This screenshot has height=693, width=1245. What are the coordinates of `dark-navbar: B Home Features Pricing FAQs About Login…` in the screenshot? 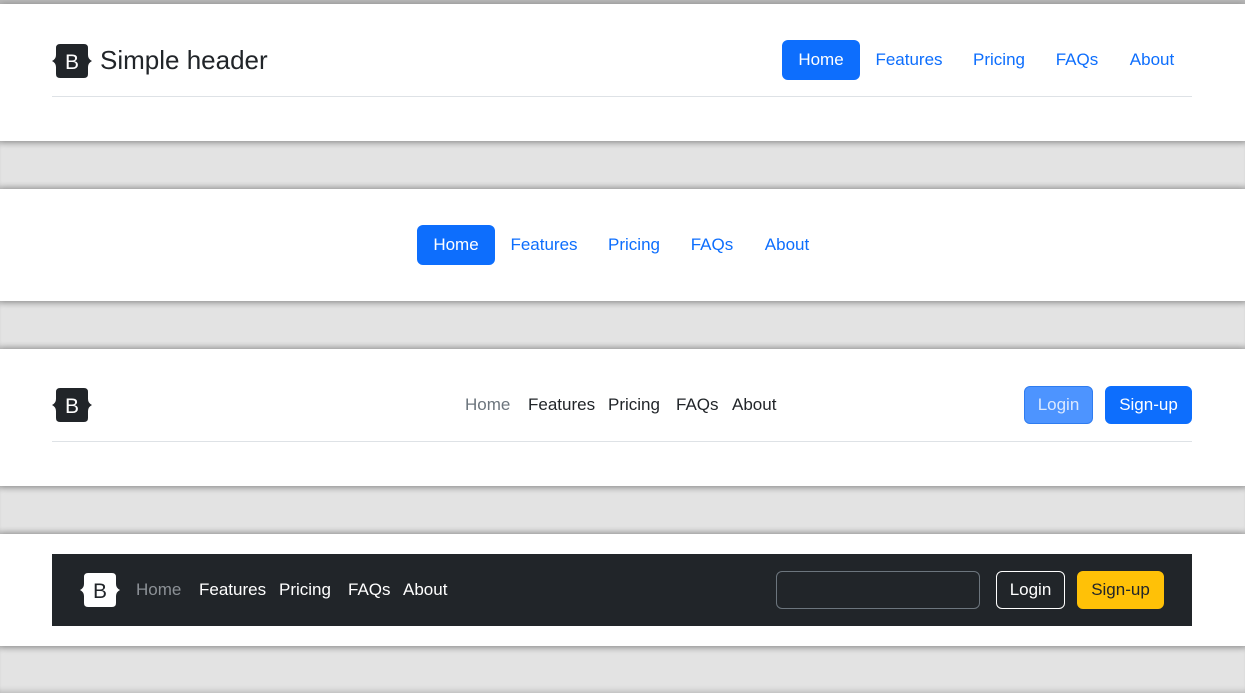 It's located at (622, 590).